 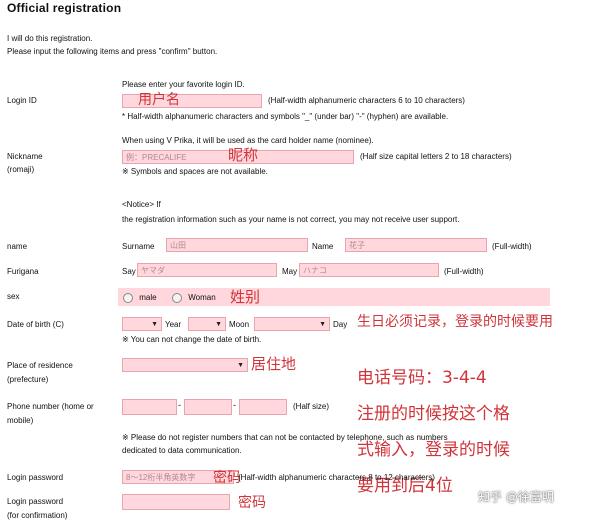 What do you see at coordinates (64, 8) in the screenshot?
I see `page-title: Official registration` at bounding box center [64, 8].